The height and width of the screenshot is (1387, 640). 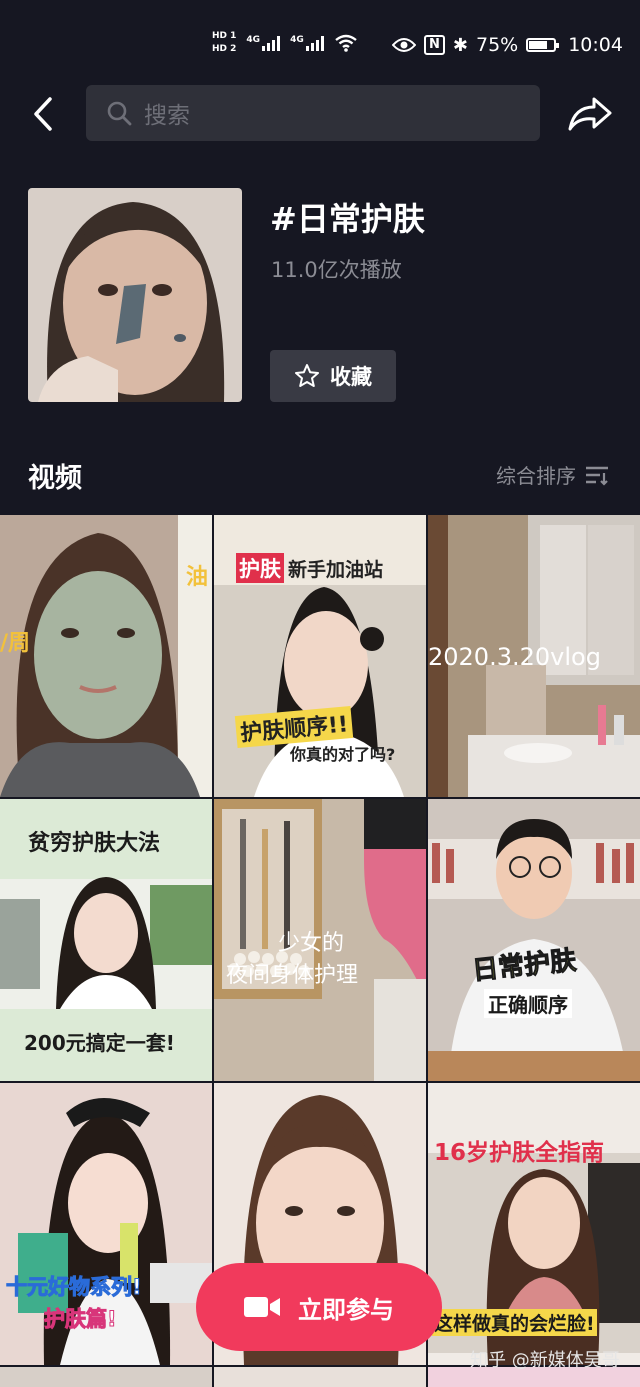 I want to click on video-card: 16岁护肤全指南 这样做真的会烂脸!, so click(x=534, y=1224).